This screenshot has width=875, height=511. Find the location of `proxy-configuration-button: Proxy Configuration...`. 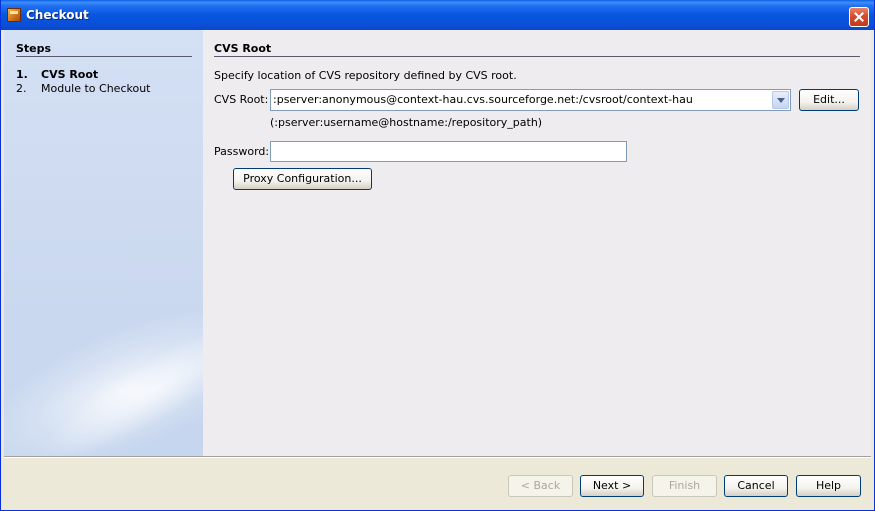

proxy-configuration-button: Proxy Configuration... is located at coordinates (302, 179).